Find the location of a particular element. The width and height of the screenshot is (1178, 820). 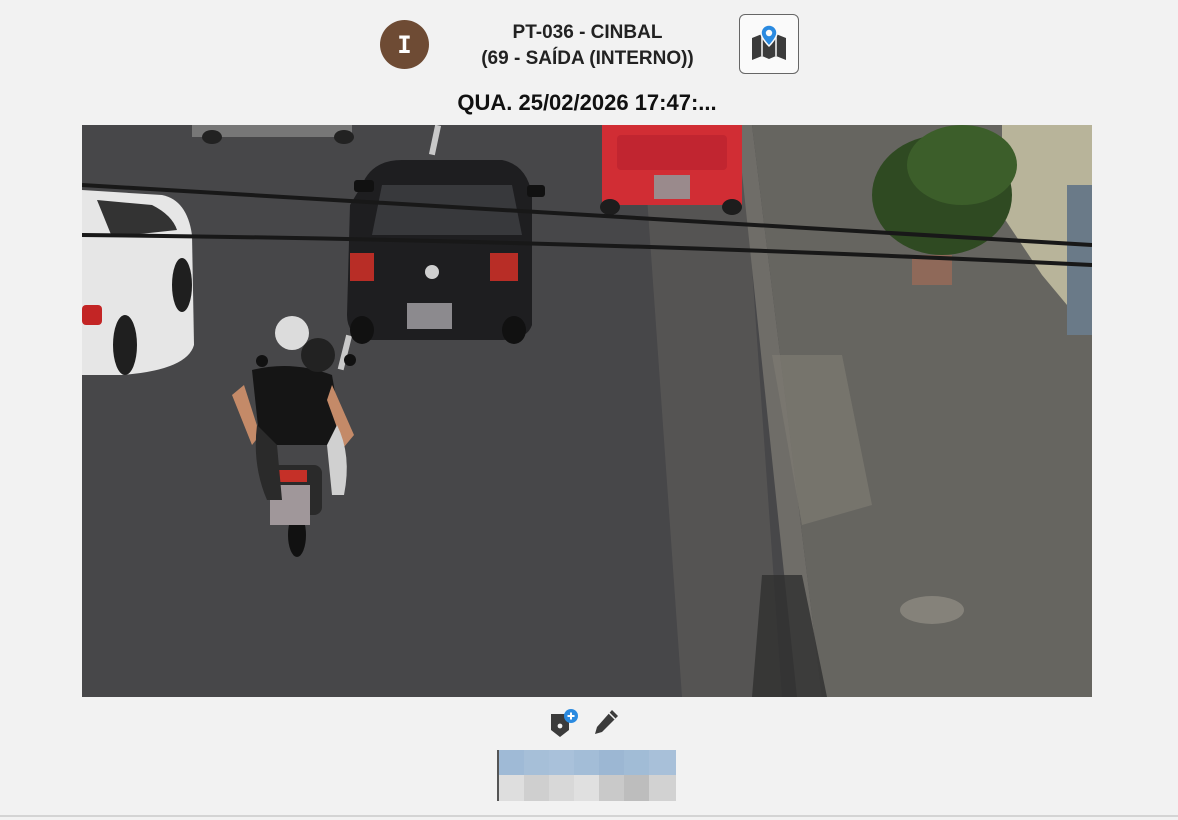

header: I PT-036 - CINBAL (69 - SAÍDA (INTERNO)) is located at coordinates (589, 45).